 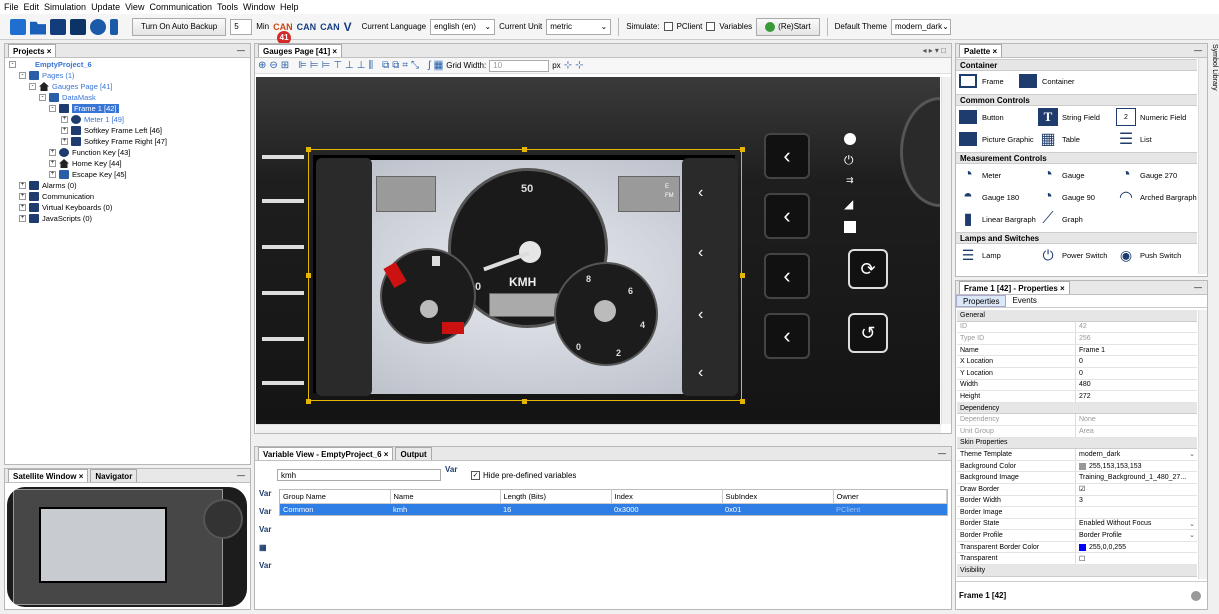 What do you see at coordinates (18, 26) in the screenshot?
I see `new-project-icon` at bounding box center [18, 26].